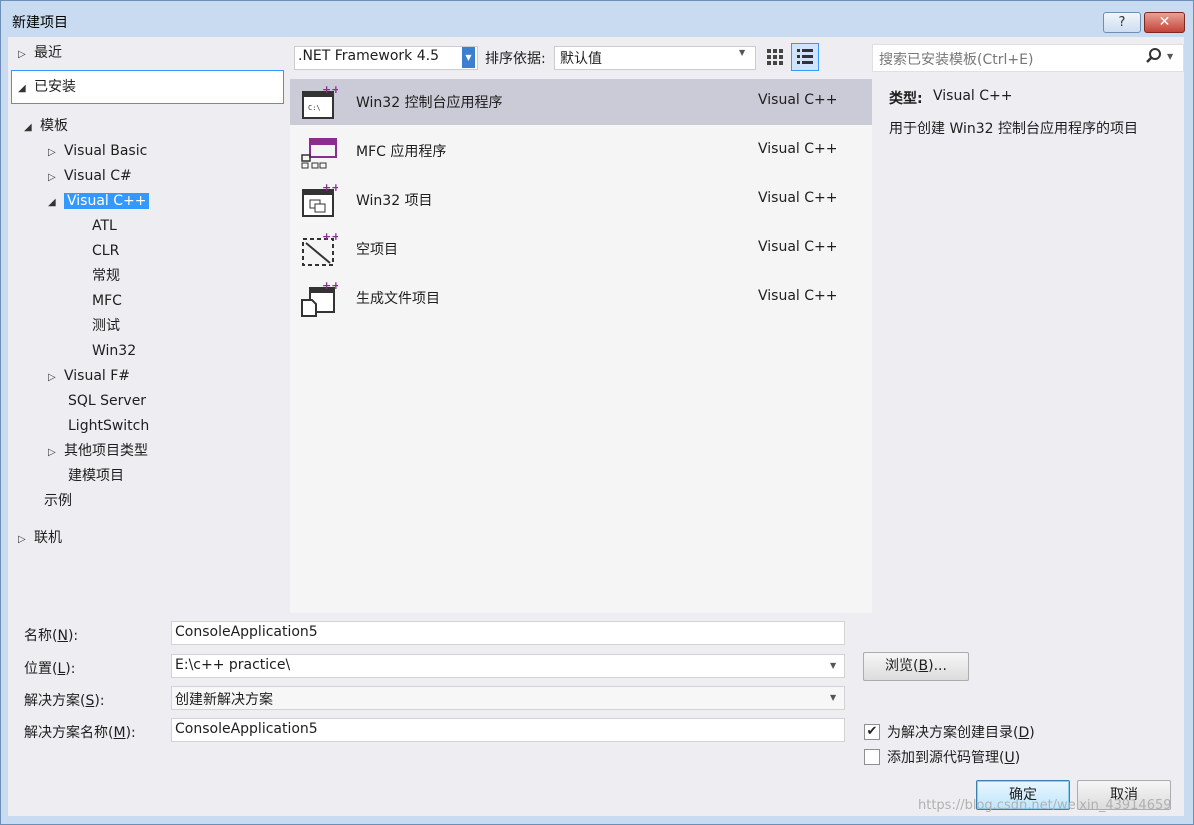 This screenshot has height=825, width=1194. I want to click on template-row: MFC 应用程序 Visual C++, so click(581, 151).